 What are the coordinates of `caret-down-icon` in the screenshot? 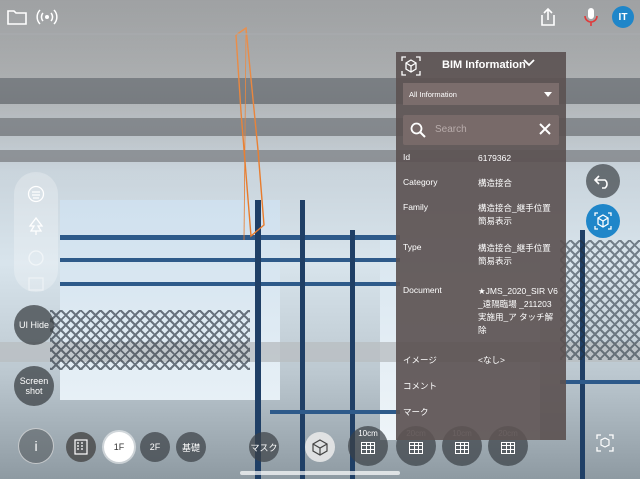 It's located at (548, 94).